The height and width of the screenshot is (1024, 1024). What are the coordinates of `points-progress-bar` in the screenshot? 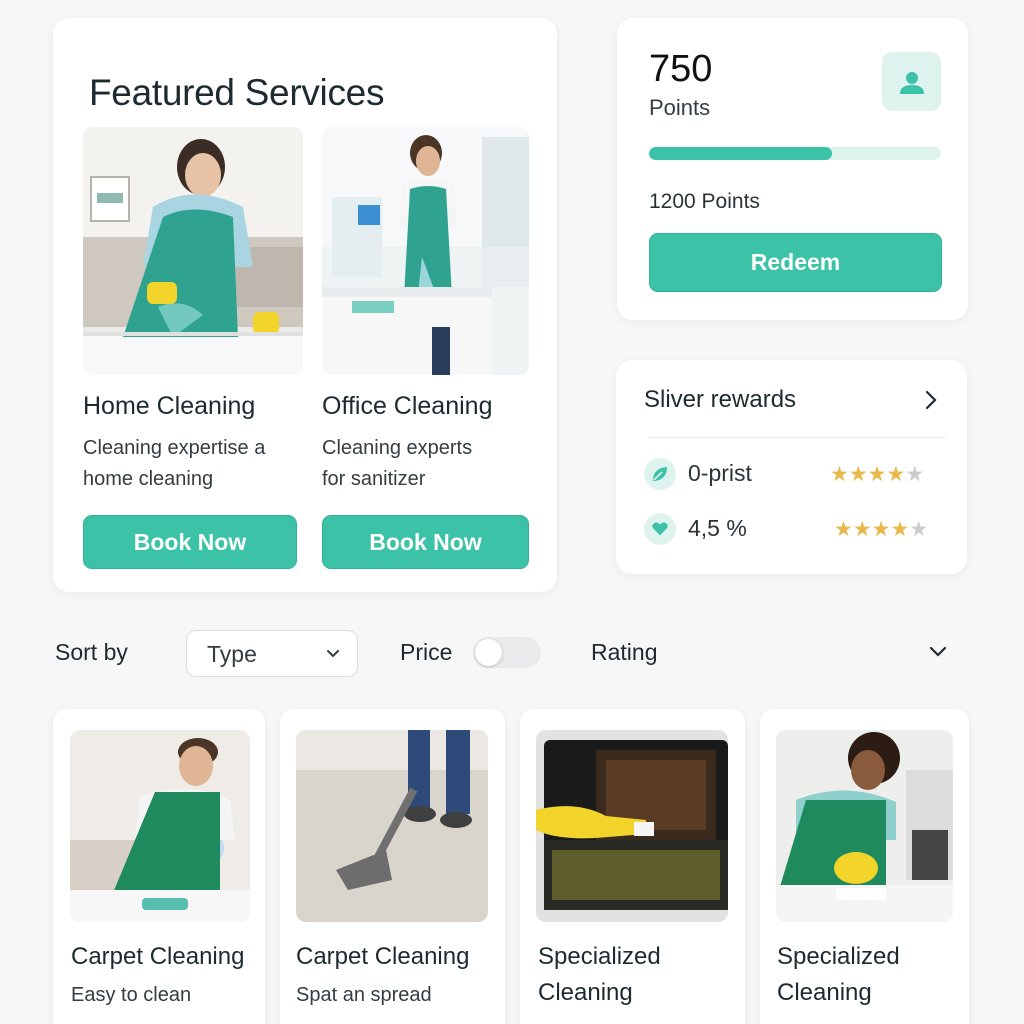 It's located at (795, 153).